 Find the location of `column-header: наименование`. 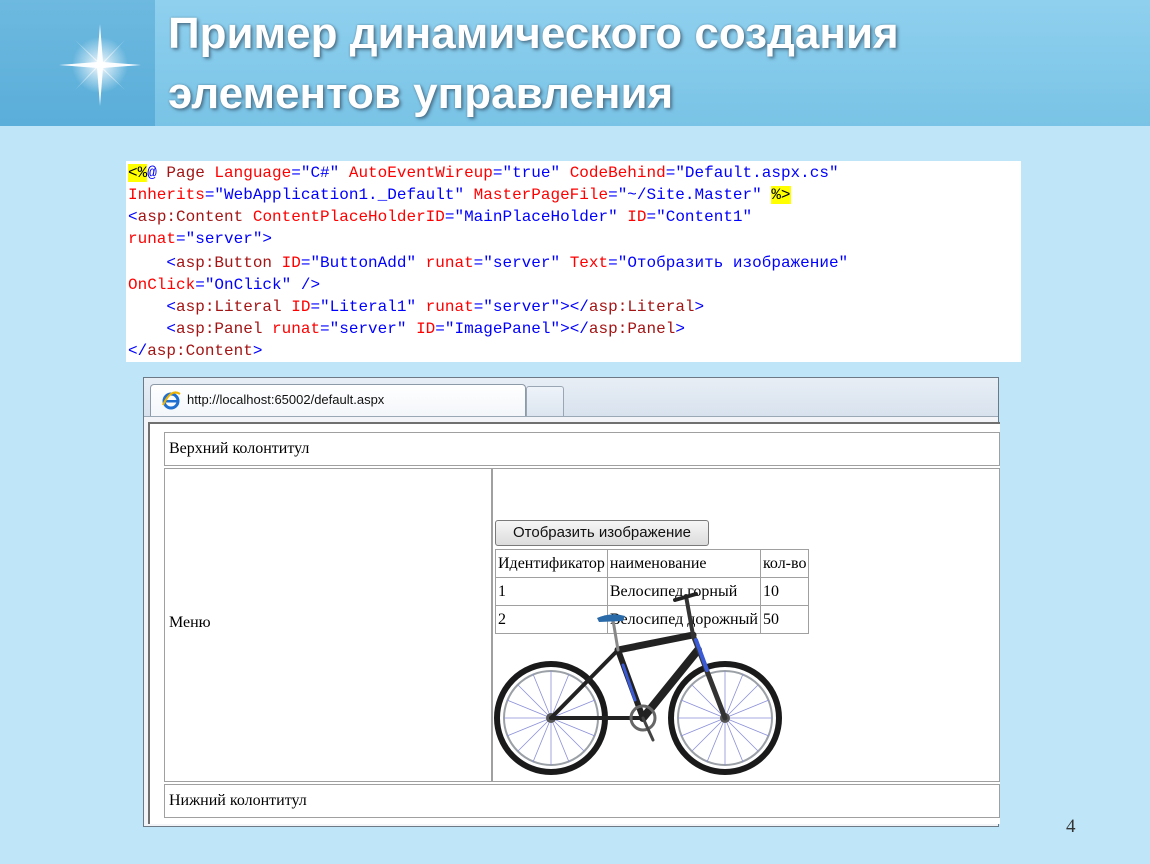

column-header: наименование is located at coordinates (683, 563).